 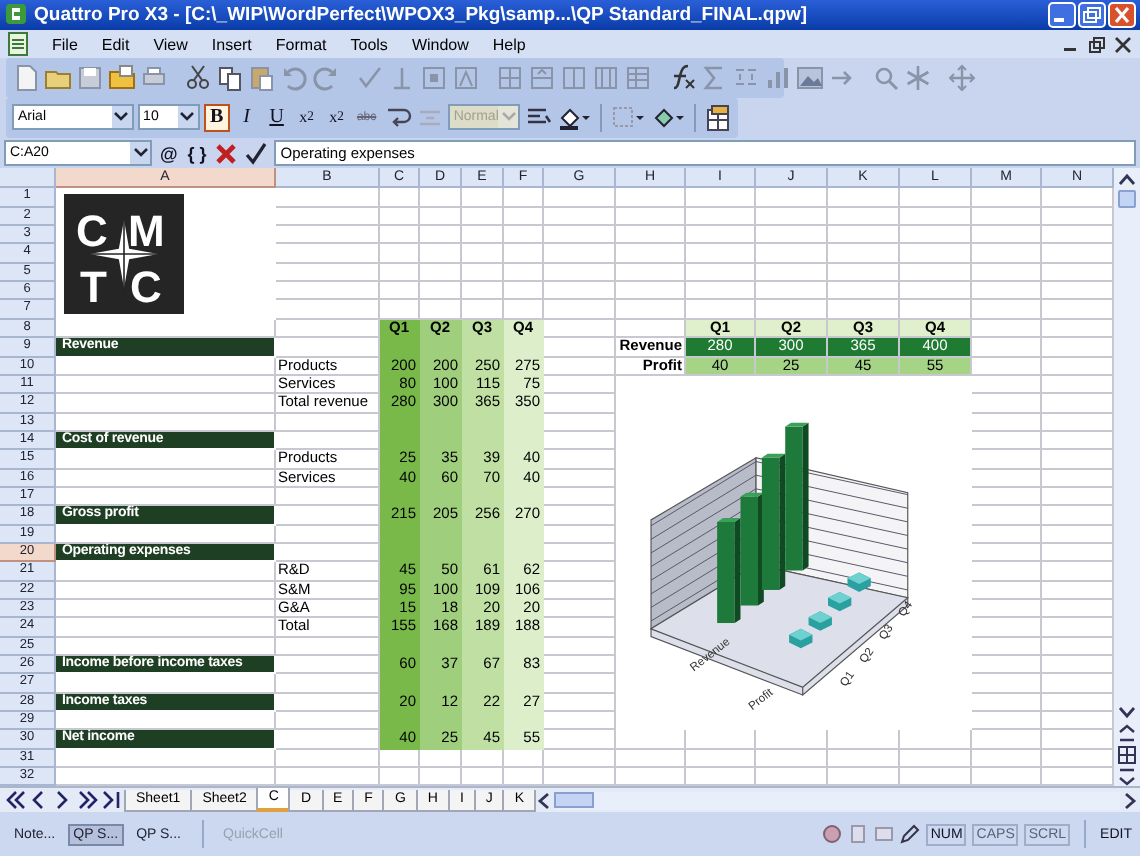 I want to click on pencil-icon, so click(x=910, y=834).